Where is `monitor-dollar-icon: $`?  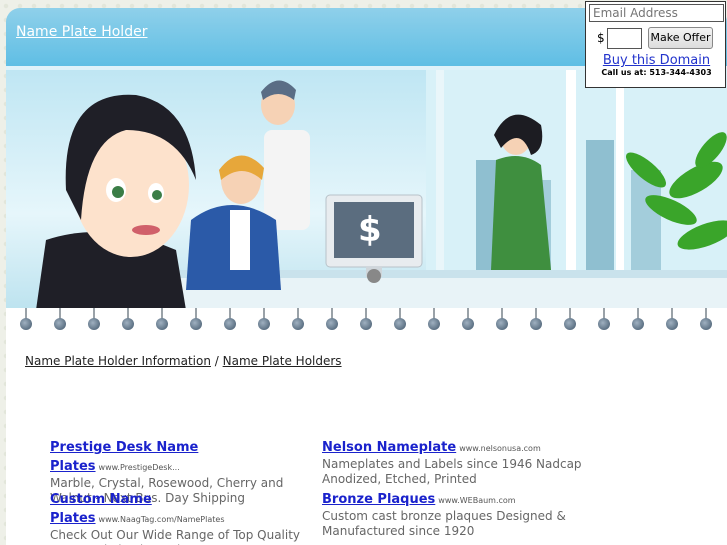 monitor-dollar-icon: $ is located at coordinates (370, 230).